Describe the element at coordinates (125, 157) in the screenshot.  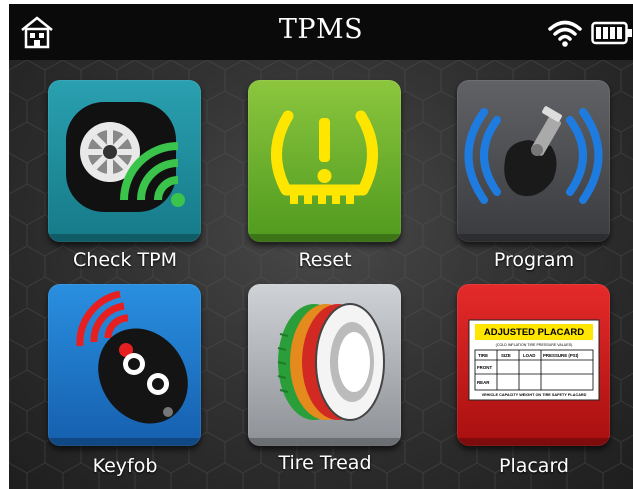
I see `tire-signal-icon` at that location.